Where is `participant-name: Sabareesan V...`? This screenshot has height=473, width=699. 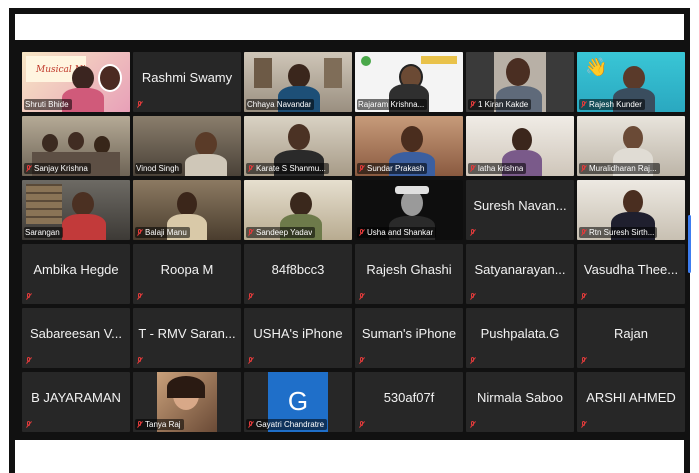
participant-name: Sabareesan V... is located at coordinates (76, 333).